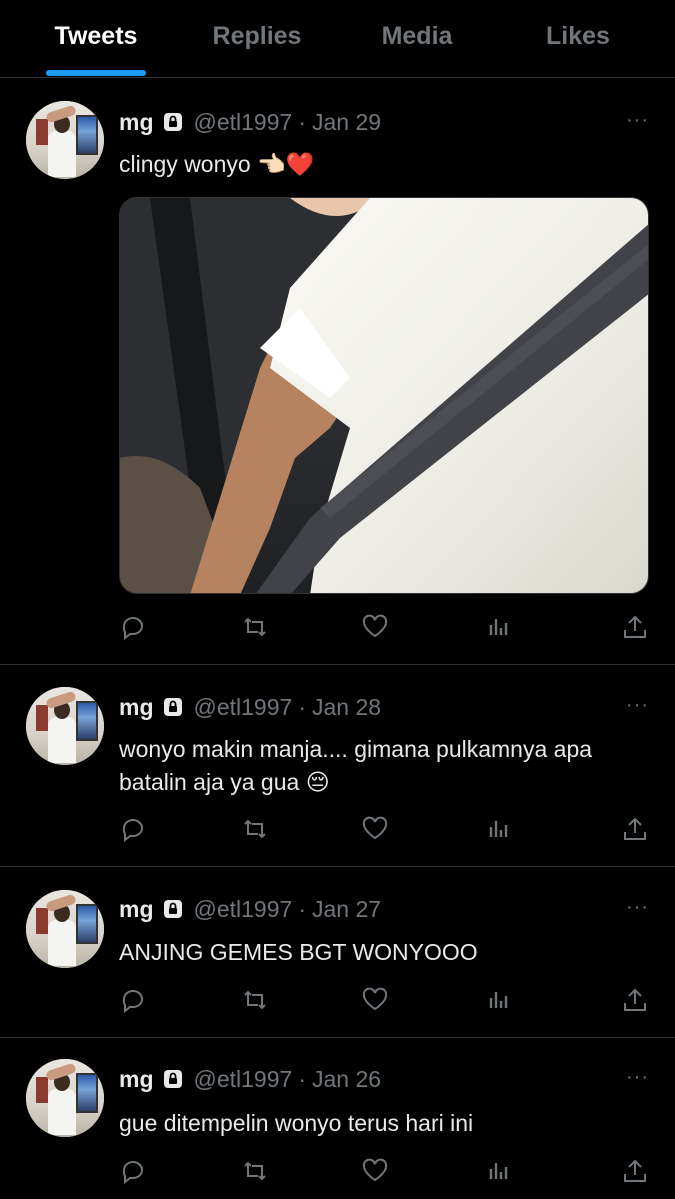  Describe the element at coordinates (346, 707) in the screenshot. I see `tweet-date: Jan 28` at that location.